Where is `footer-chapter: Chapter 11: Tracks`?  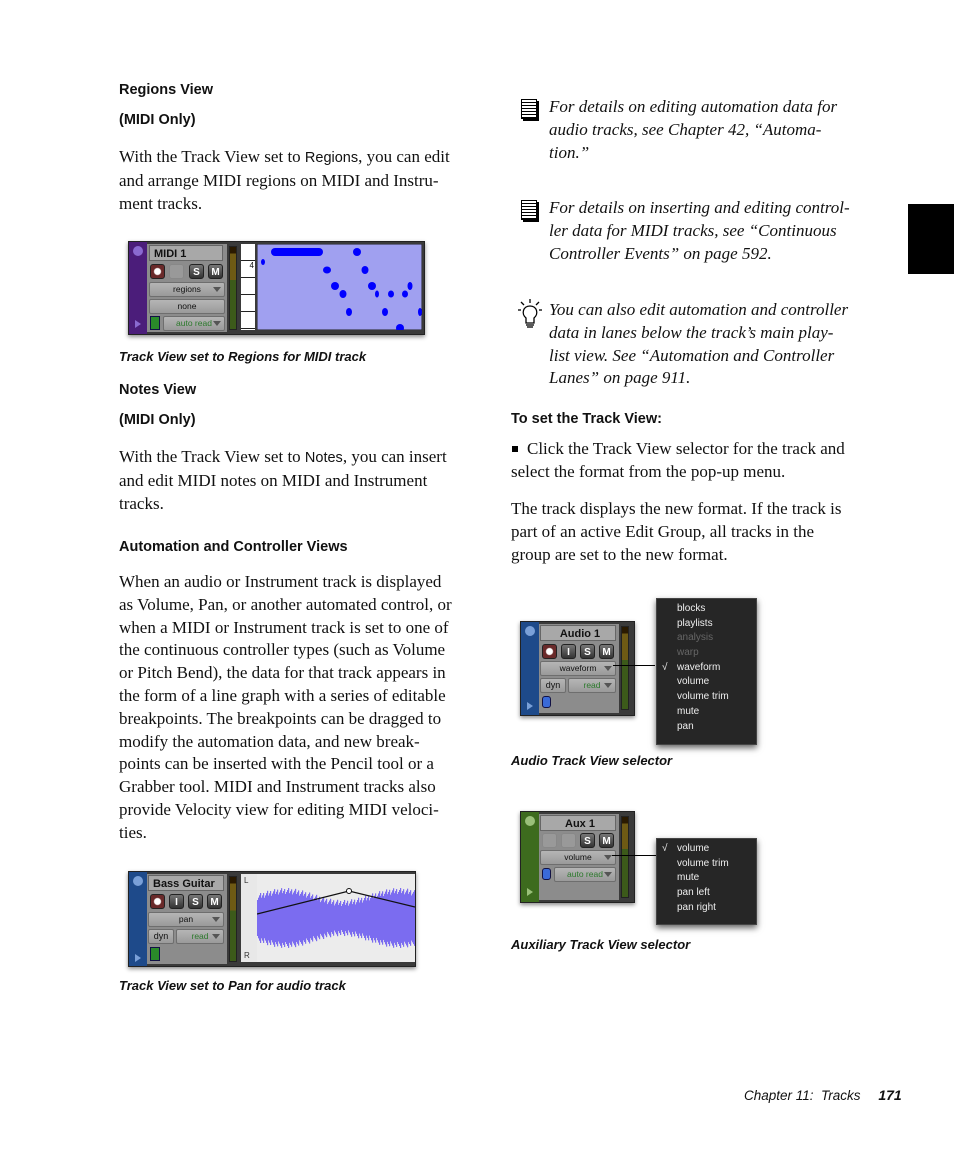 footer-chapter: Chapter 11: Tracks is located at coordinates (802, 1095).